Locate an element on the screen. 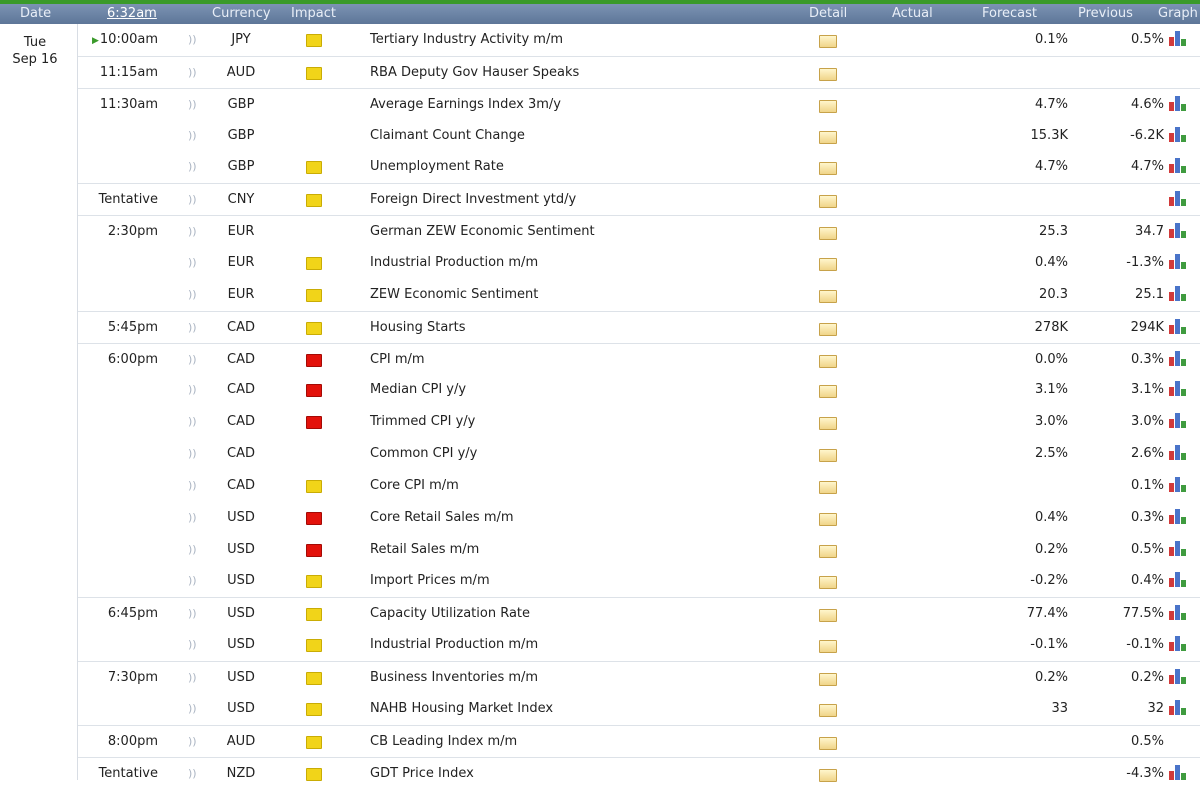  event-name: Claimant Count Change is located at coordinates (447, 135).